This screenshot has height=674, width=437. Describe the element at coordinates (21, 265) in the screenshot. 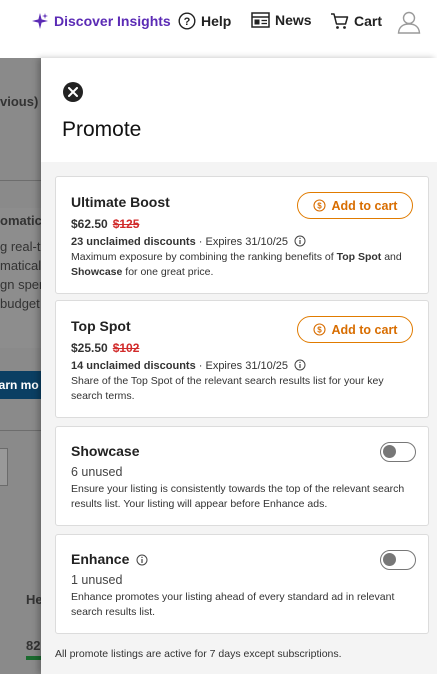

I see `background-text-line: matical` at that location.